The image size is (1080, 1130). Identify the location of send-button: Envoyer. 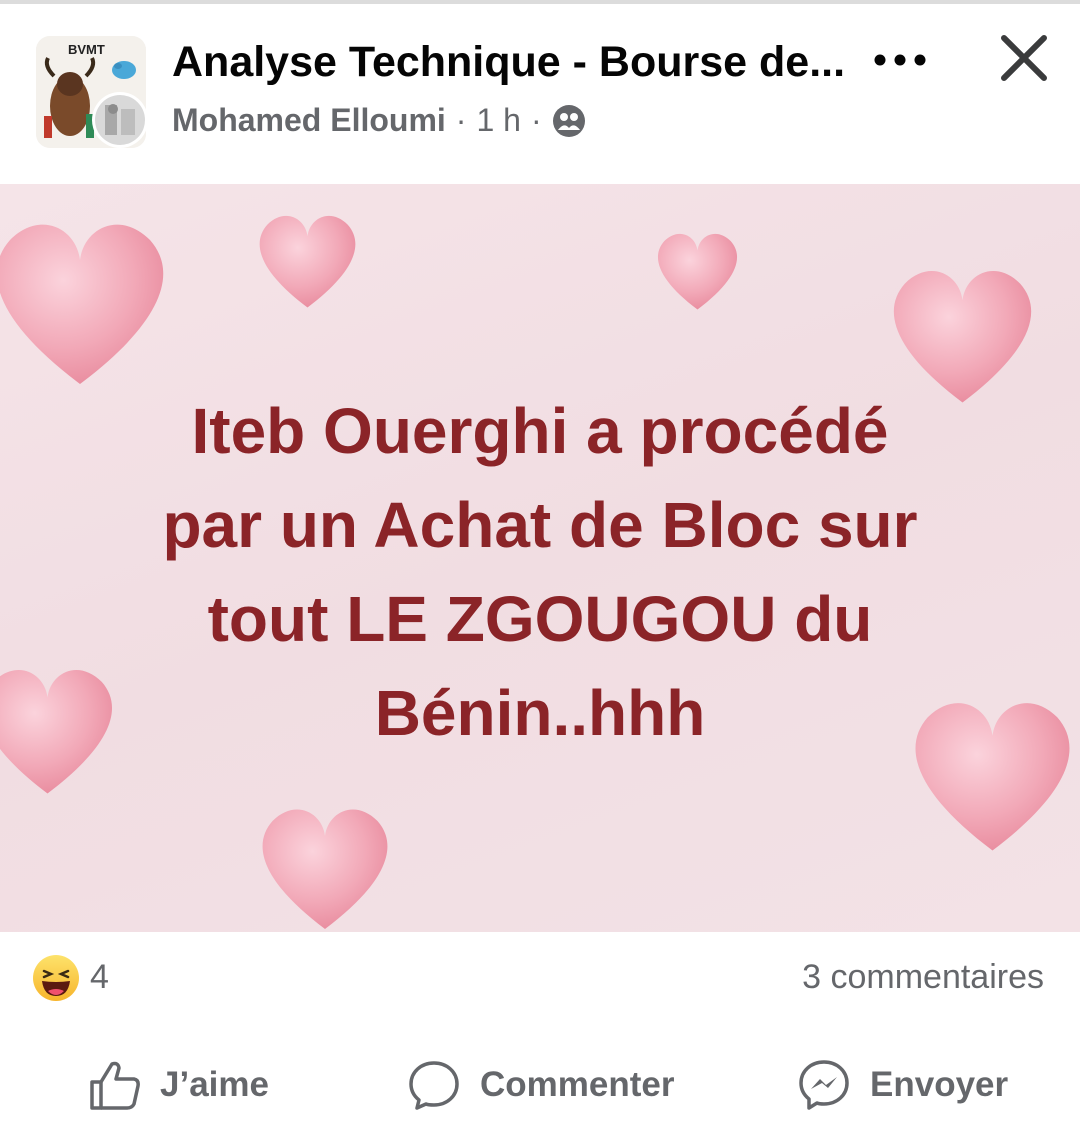
(902, 1085).